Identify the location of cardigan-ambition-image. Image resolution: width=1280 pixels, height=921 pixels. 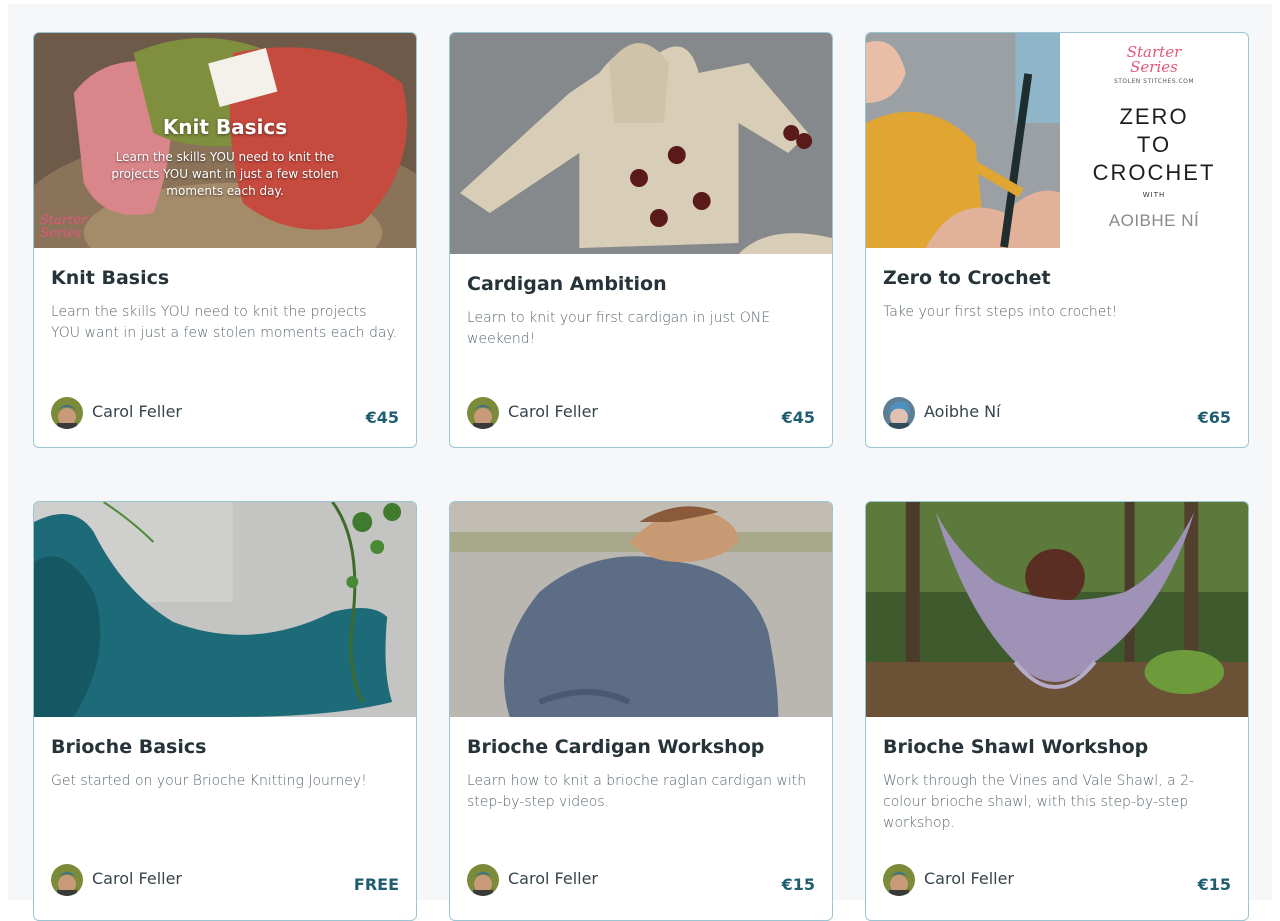
(641, 143).